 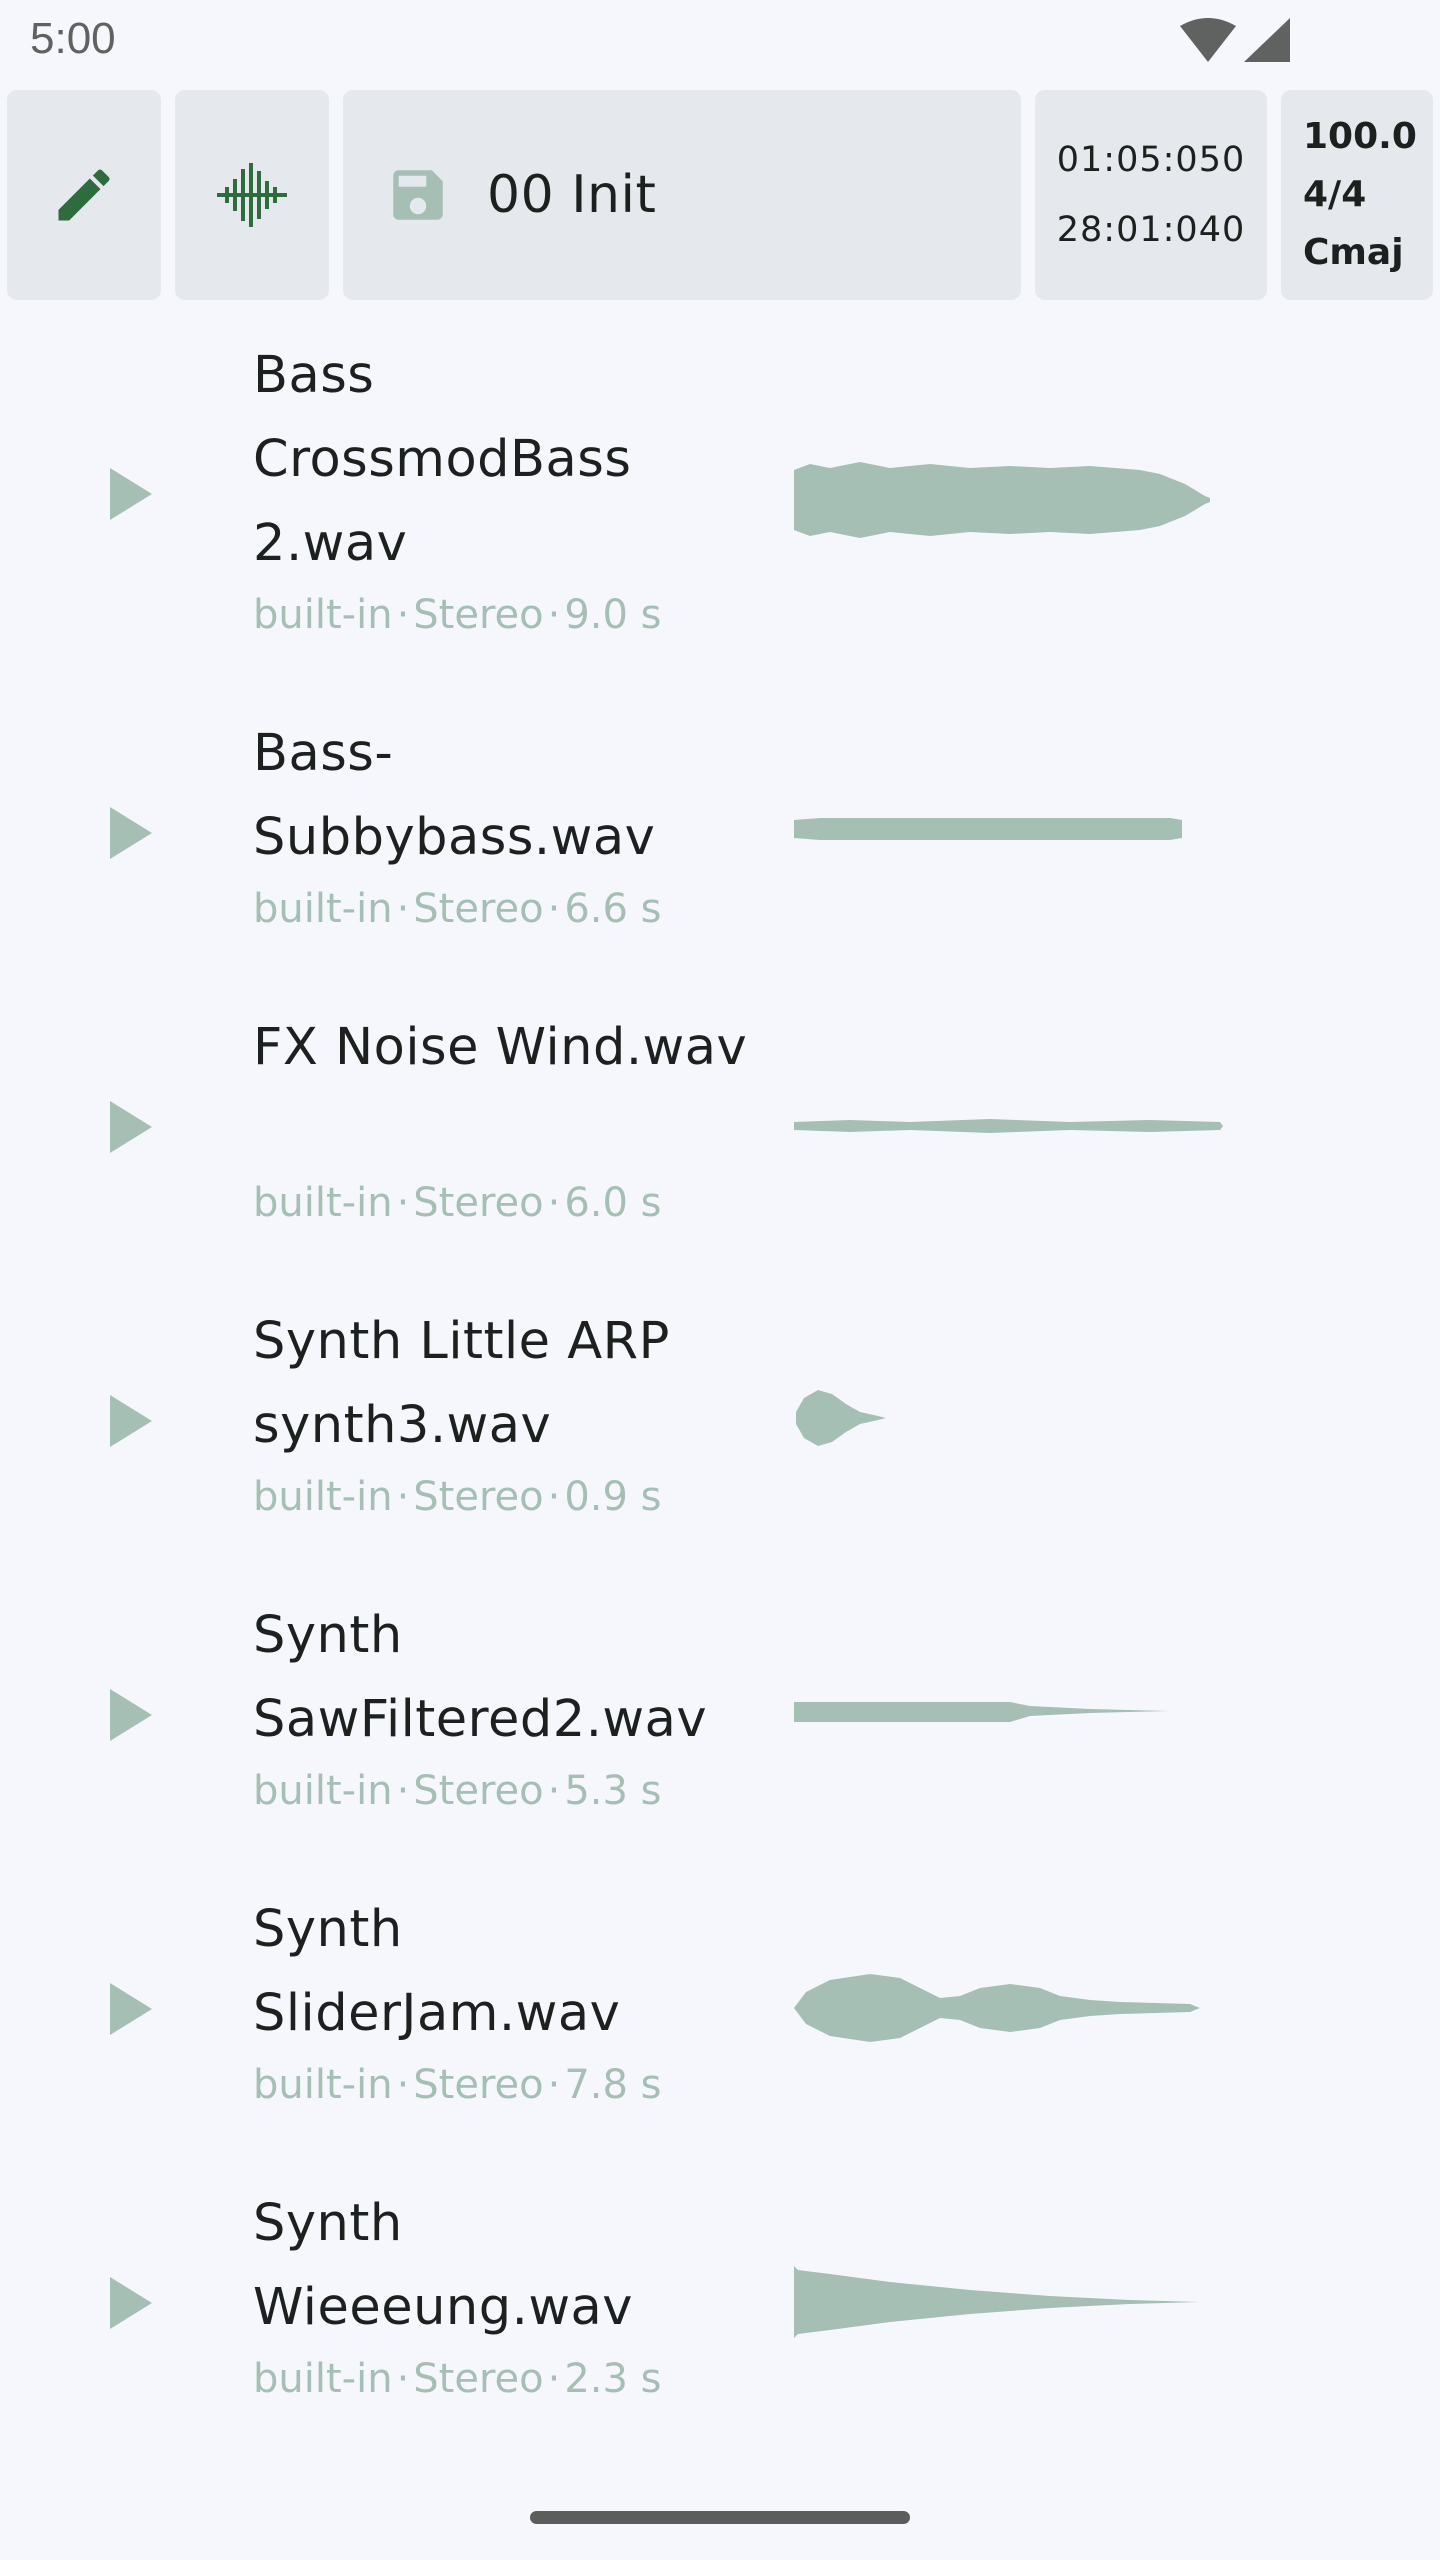 What do you see at coordinates (1151, 160) in the screenshot?
I see `position-time: 01:05:050` at bounding box center [1151, 160].